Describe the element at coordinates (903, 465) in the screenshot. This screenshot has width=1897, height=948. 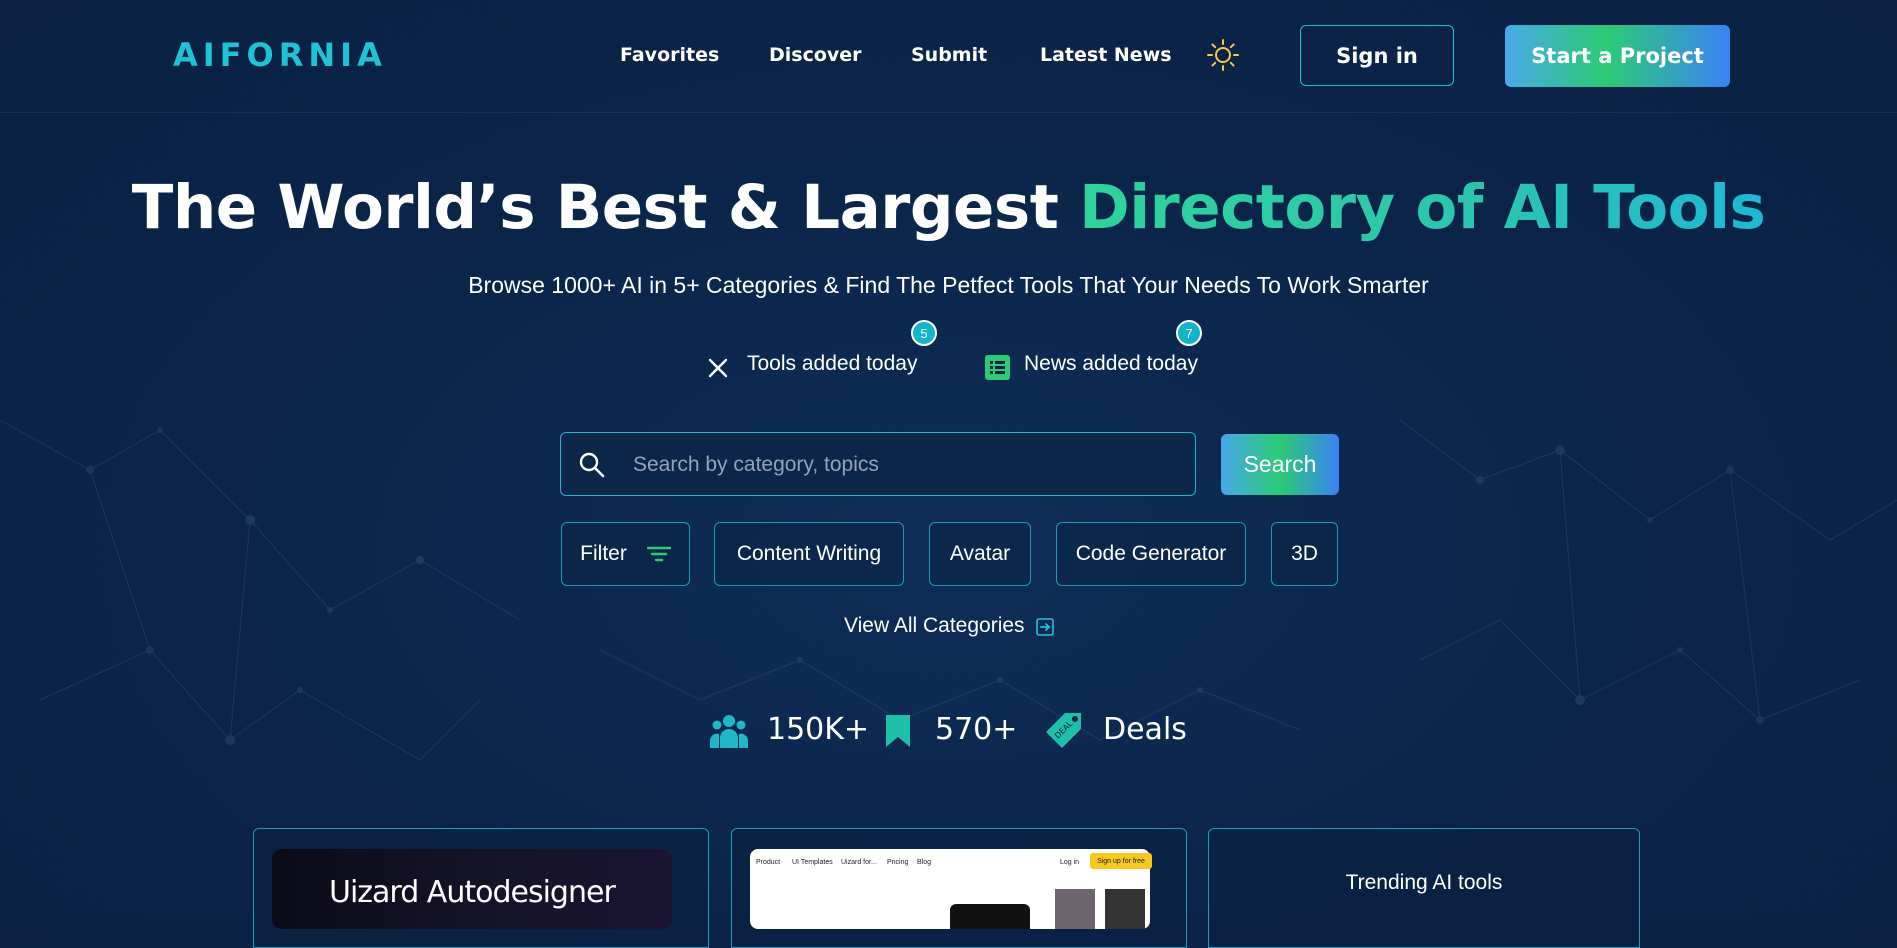
I see `search-input` at that location.